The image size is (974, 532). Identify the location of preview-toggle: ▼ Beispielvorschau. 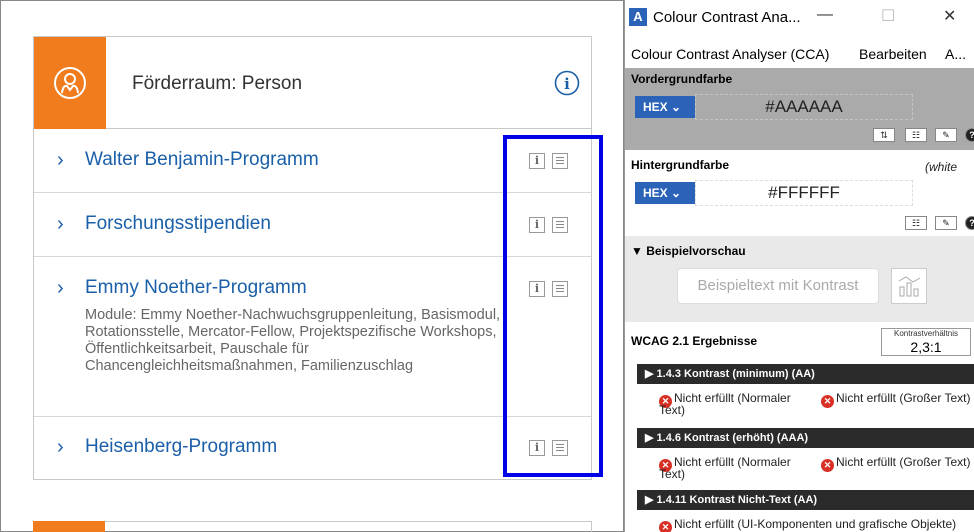
(688, 251).